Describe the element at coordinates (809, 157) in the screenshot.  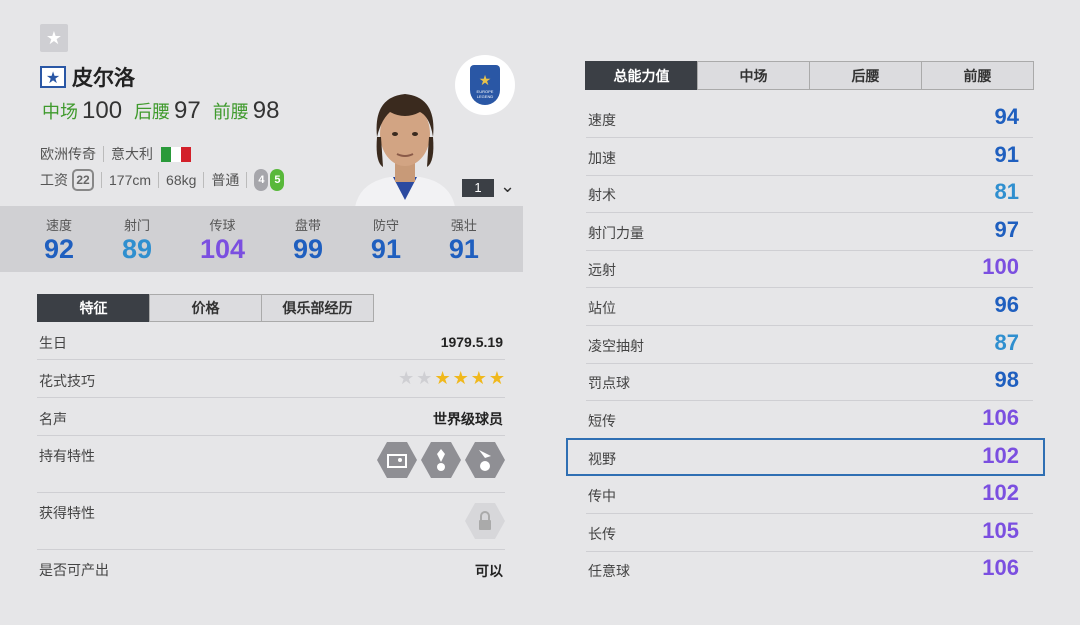
I see `attribute-row: 加速 91` at that location.